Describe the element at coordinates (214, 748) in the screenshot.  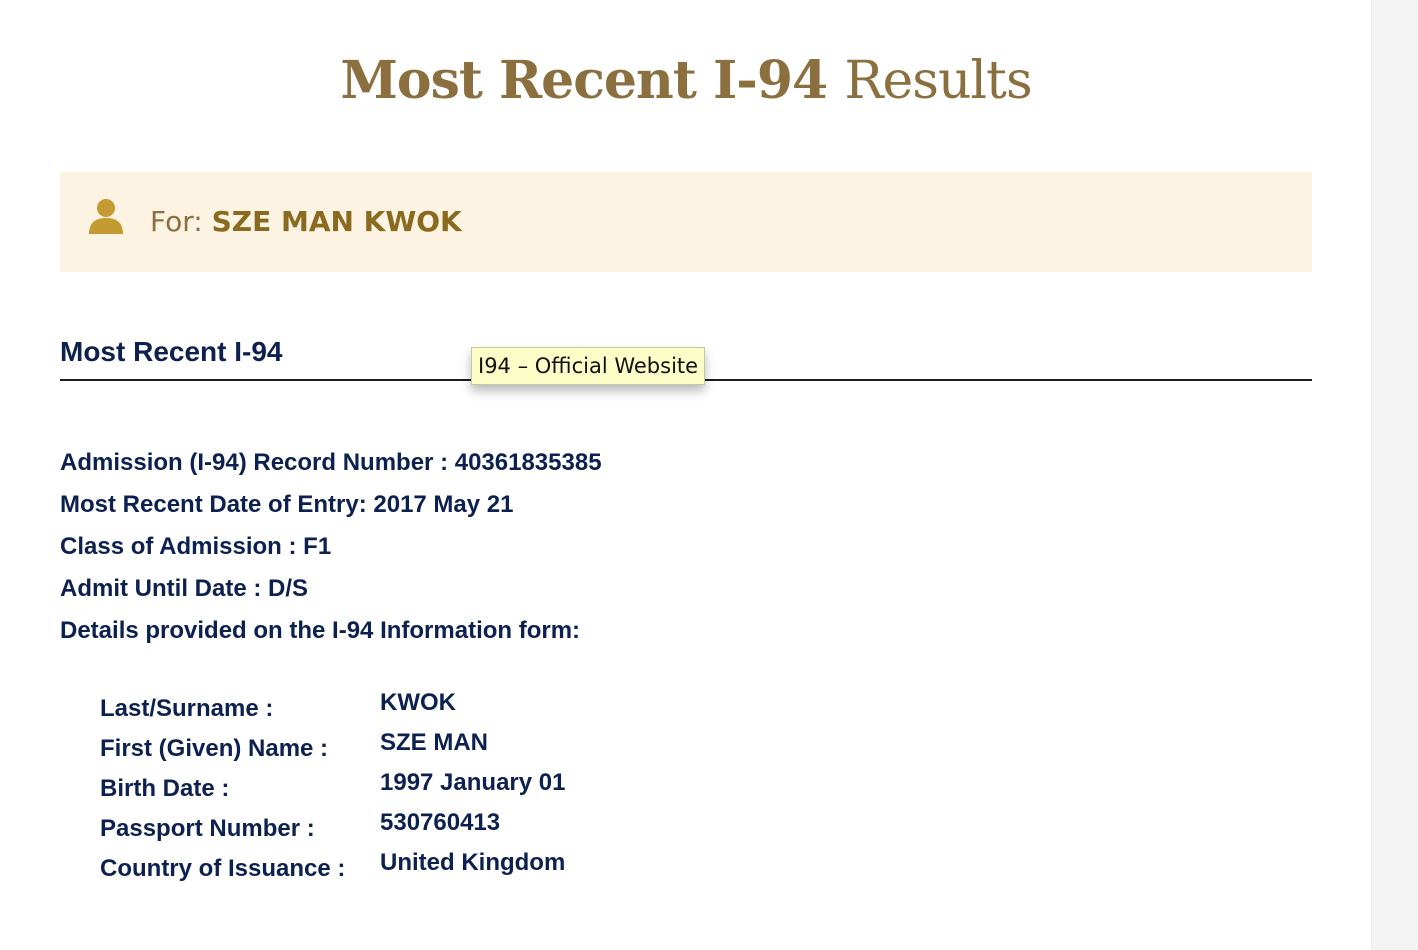
I see `detail-label: First (Given) Name :` at that location.